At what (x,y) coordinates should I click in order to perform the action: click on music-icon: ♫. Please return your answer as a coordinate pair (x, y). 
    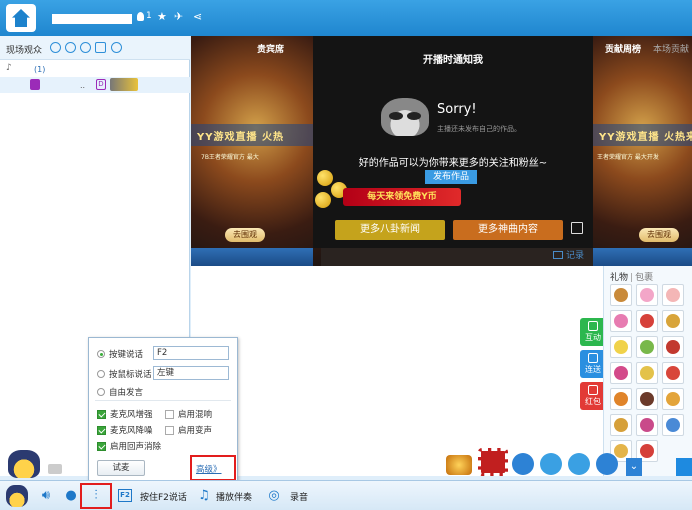
    Looking at the image, I should click on (204, 496).